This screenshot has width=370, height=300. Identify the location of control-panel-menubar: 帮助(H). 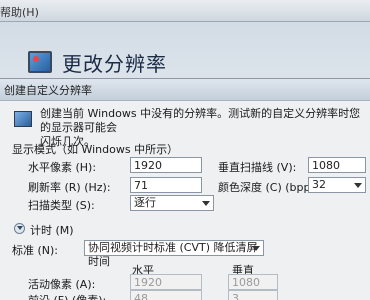
(185, 11).